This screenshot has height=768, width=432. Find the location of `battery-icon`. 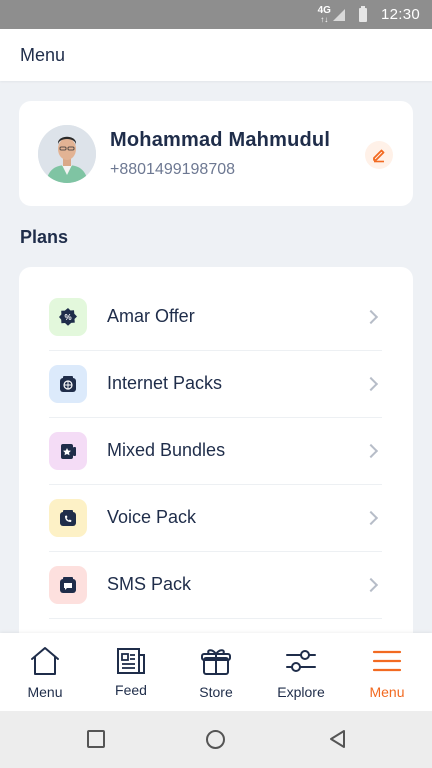

battery-icon is located at coordinates (362, 13).